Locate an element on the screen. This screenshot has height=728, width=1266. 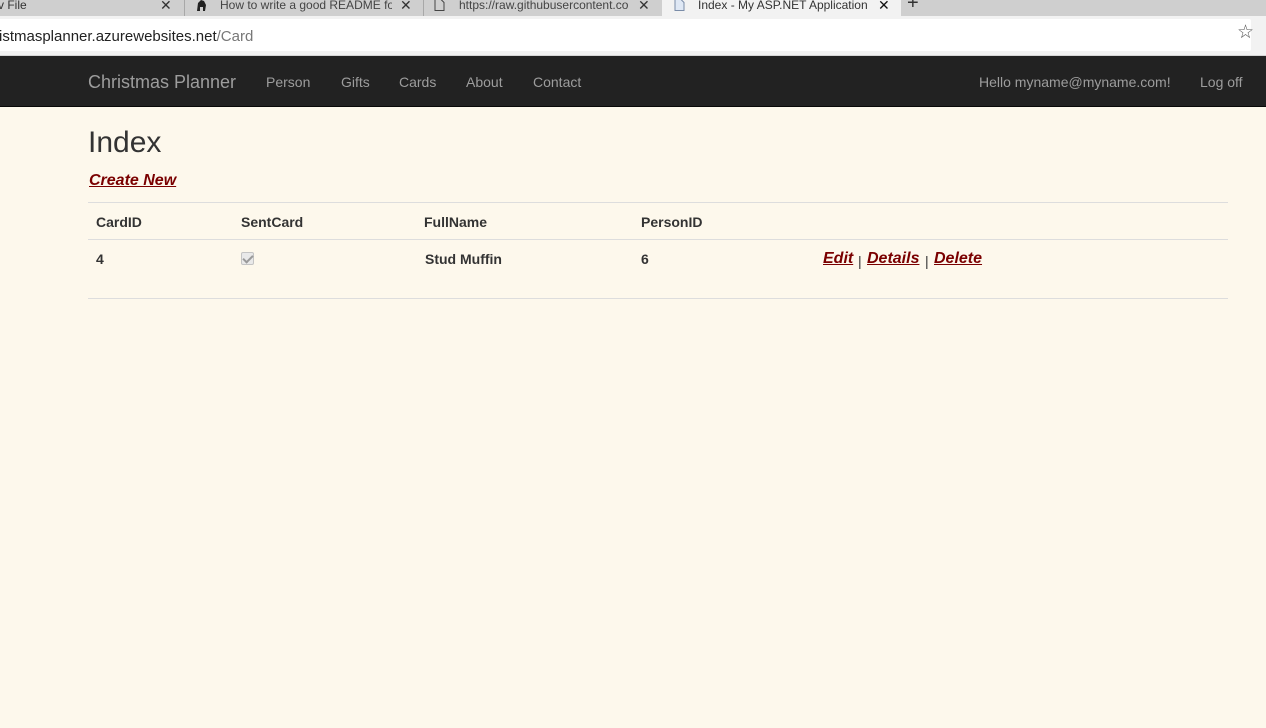
column-header-personid: PersonID is located at coordinates (672, 222).